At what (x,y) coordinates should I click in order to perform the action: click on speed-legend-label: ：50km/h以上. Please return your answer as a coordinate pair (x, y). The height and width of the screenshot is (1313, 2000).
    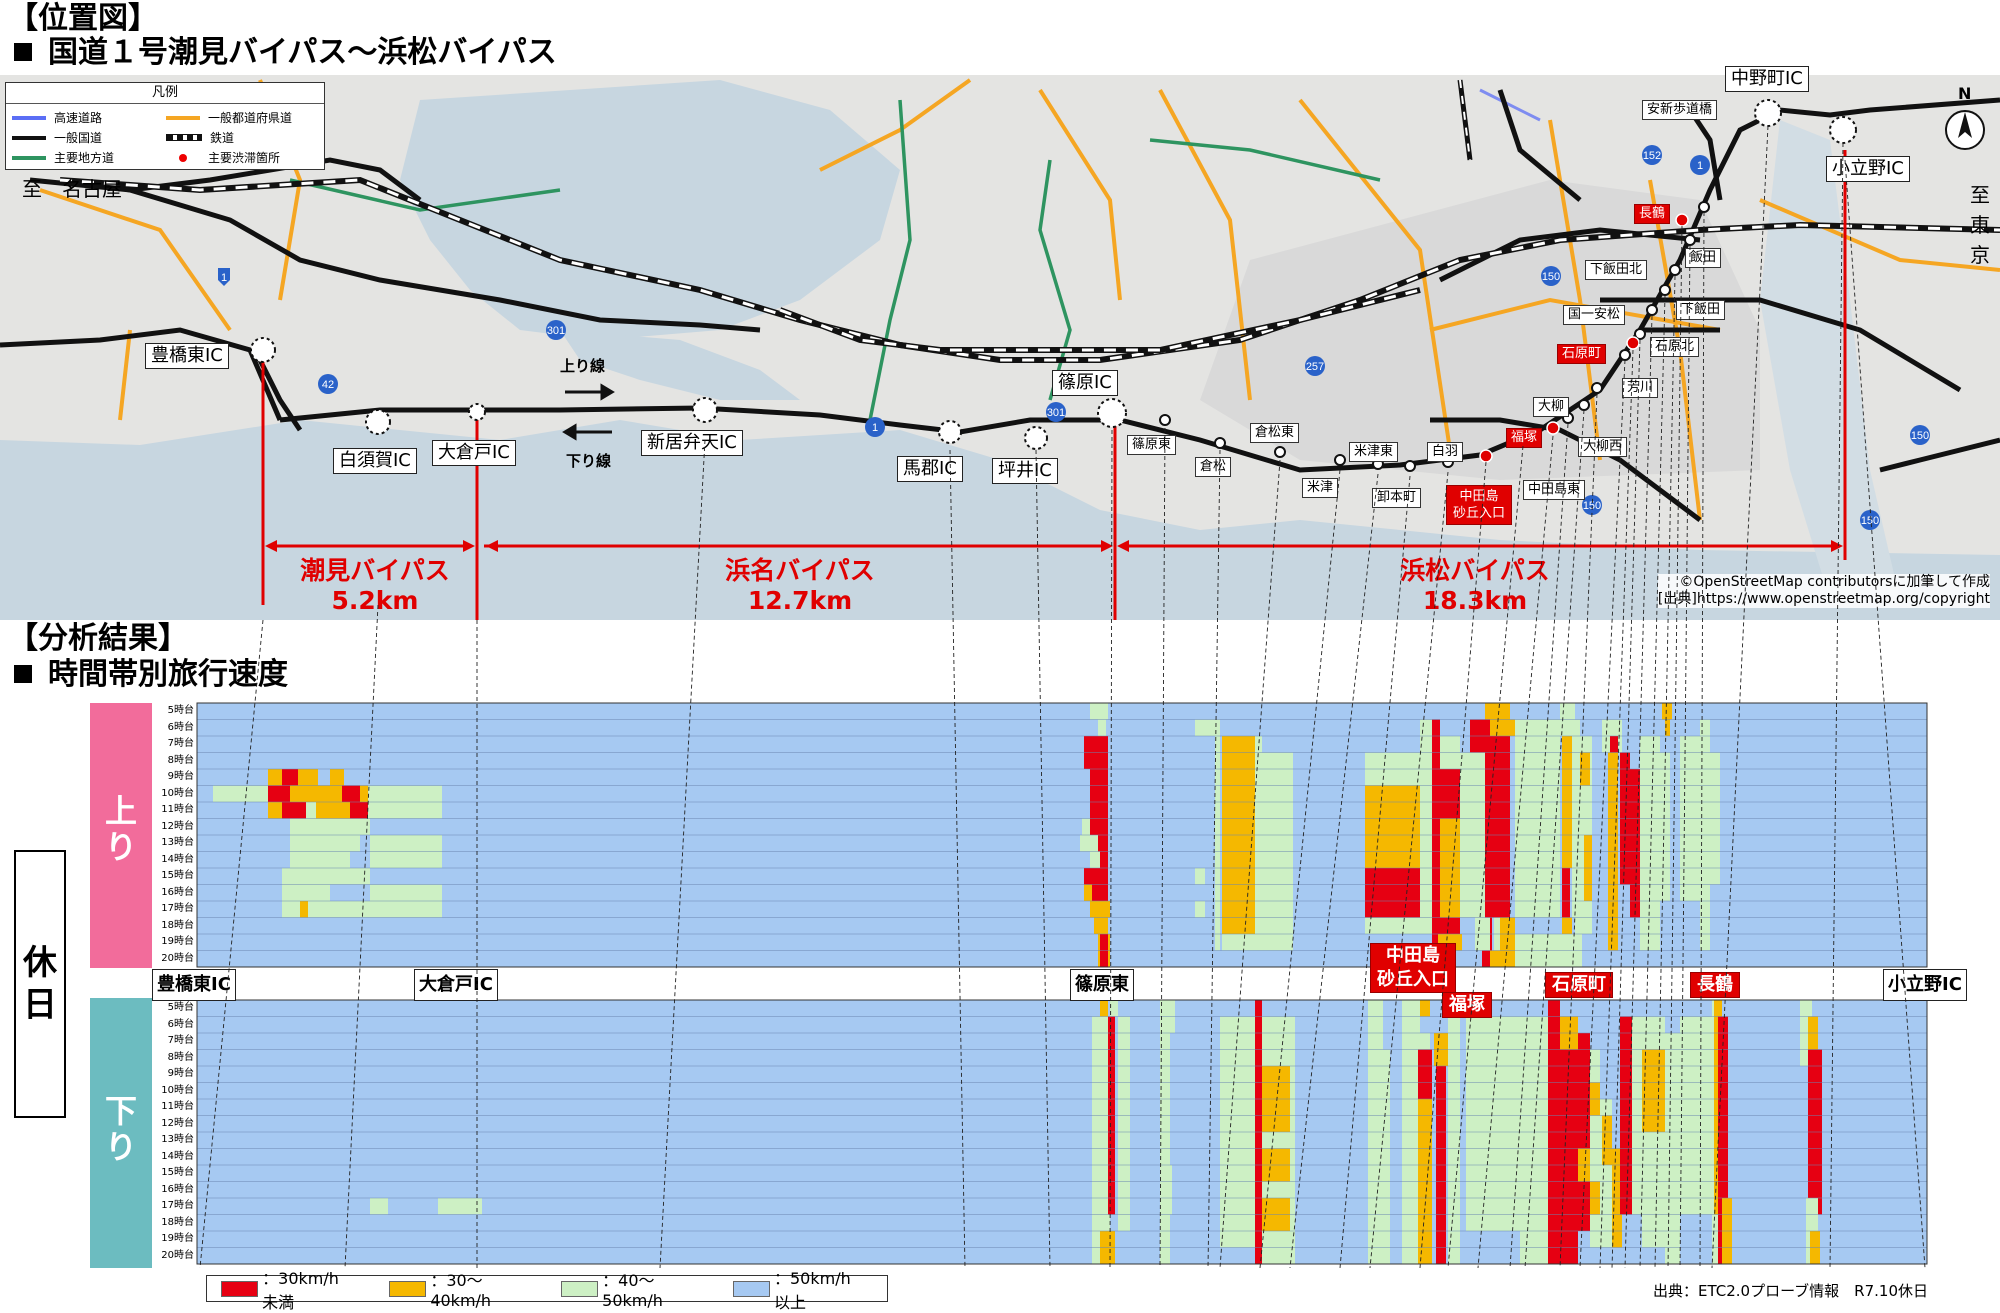
    Looking at the image, I should click on (812, 1290).